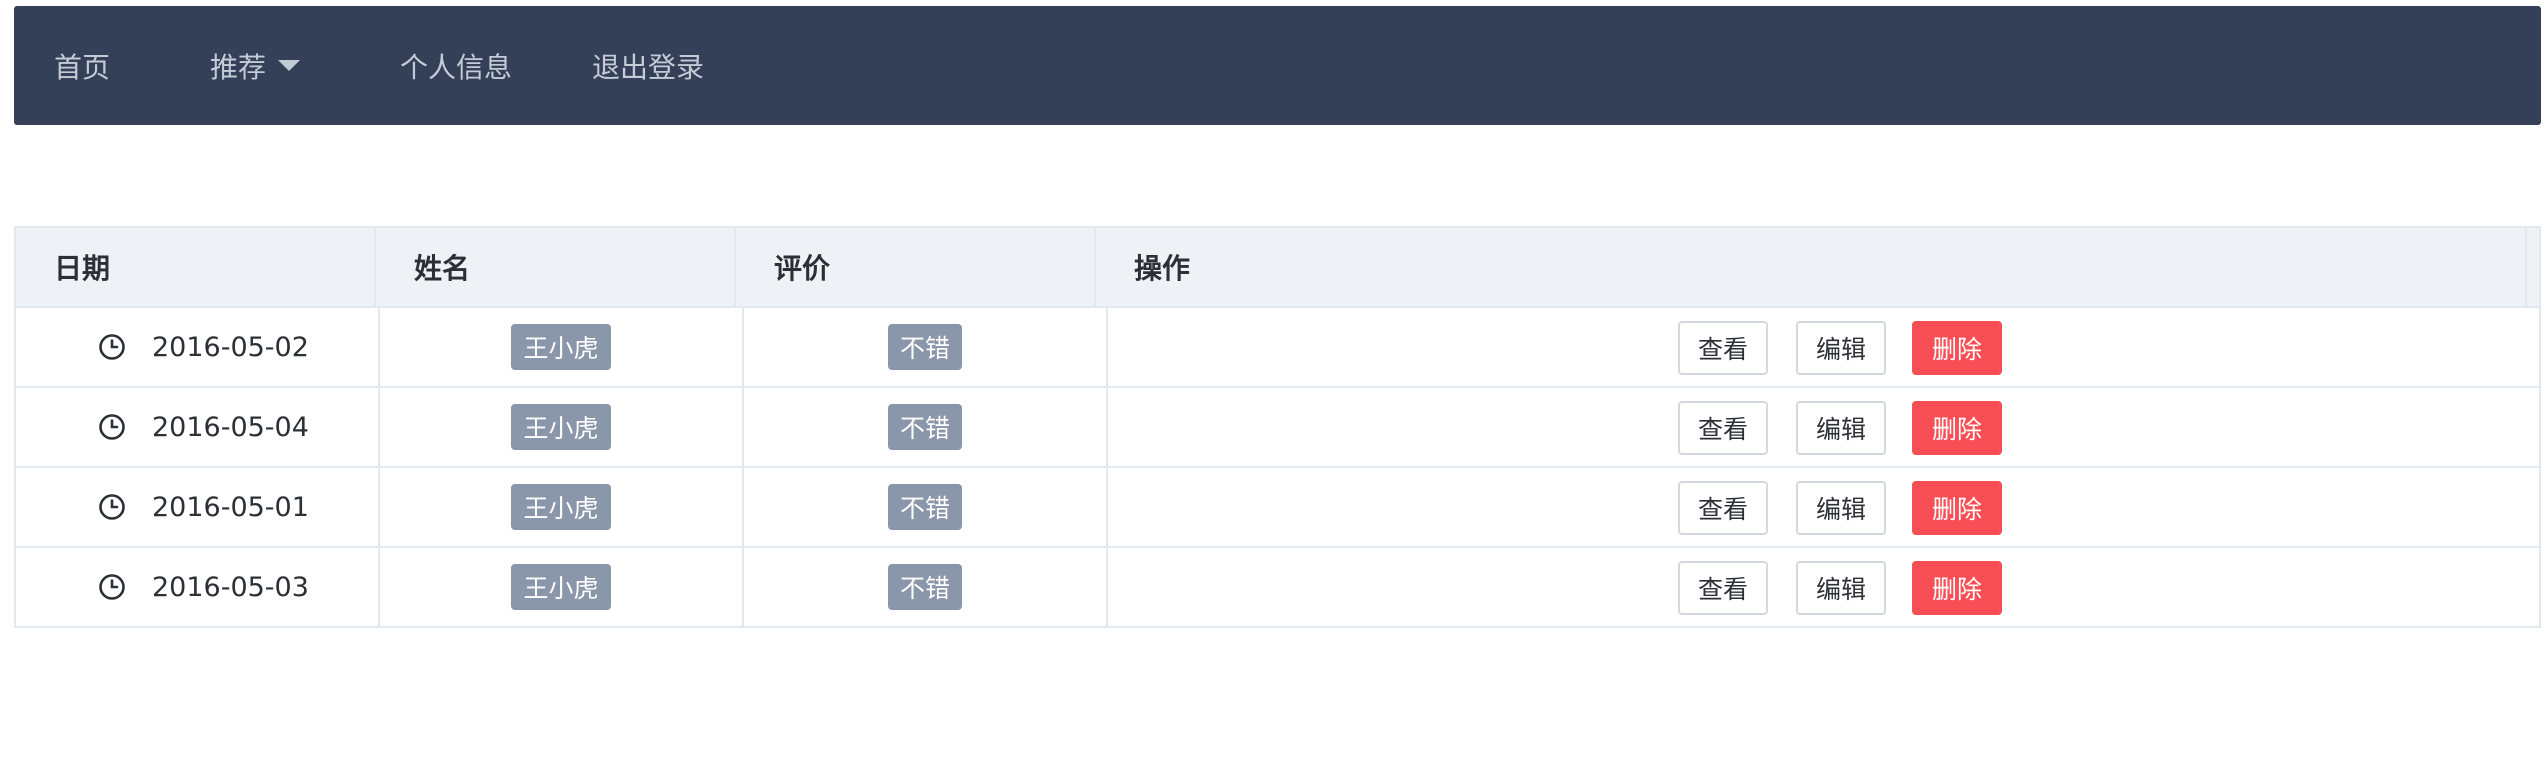  What do you see at coordinates (230, 347) in the screenshot?
I see `date-text: 2016-05-02` at bounding box center [230, 347].